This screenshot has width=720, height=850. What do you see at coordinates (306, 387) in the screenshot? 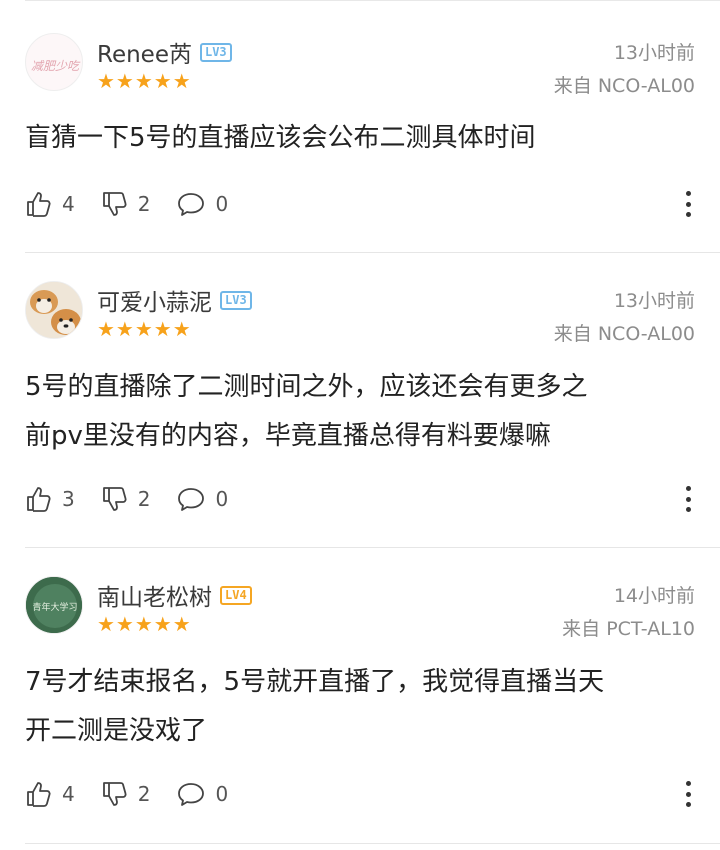
I see `comment-line: 5号的直播除了二测时间之外，应该还会有更多之` at bounding box center [306, 387].